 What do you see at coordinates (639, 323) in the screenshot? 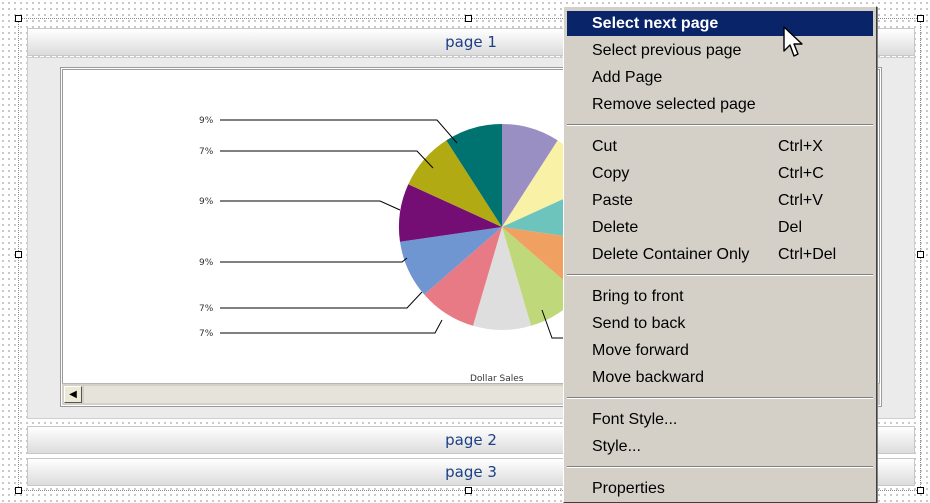
I see `menu-item-label: Send to back` at bounding box center [639, 323].